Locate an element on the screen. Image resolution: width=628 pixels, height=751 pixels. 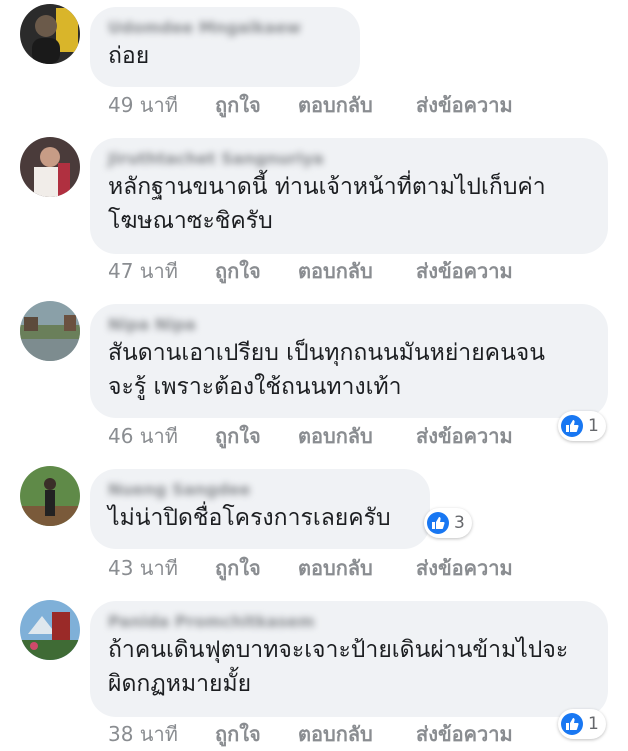
comment-author: Panida Promchitkasem is located at coordinates (349, 622).